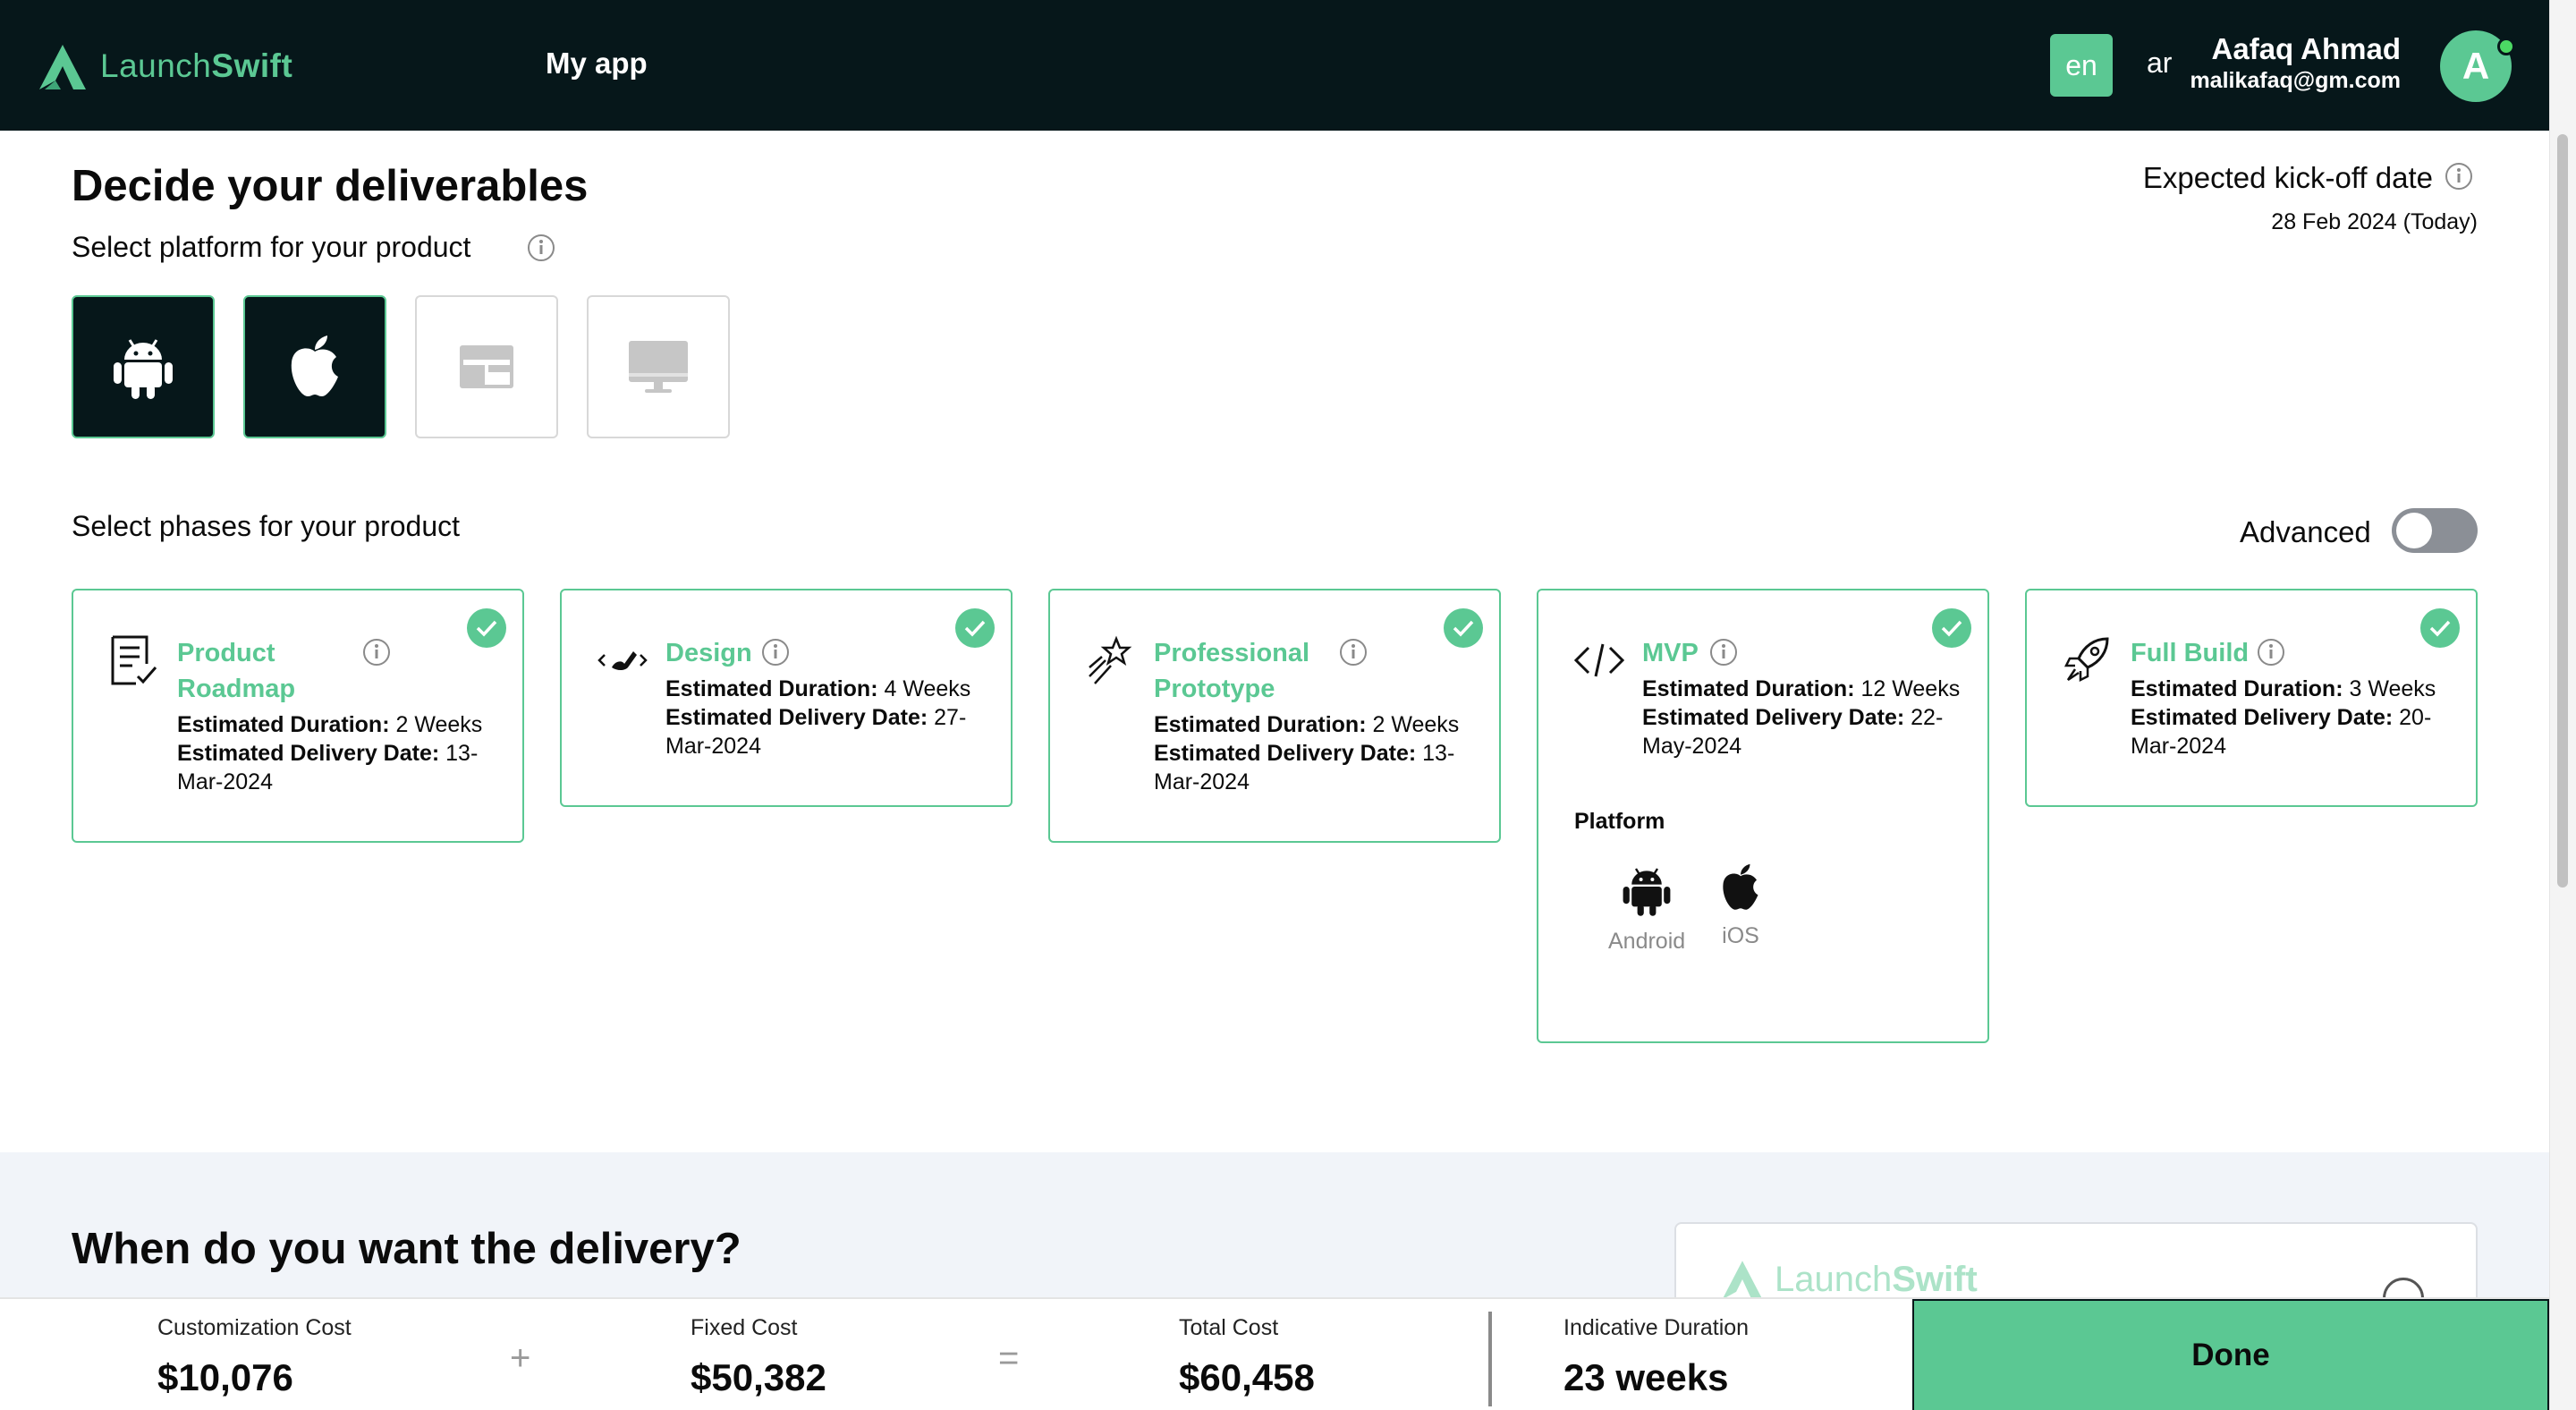 The image size is (2576, 1410). I want to click on fixed-cost-value: $50,382, so click(758, 1377).